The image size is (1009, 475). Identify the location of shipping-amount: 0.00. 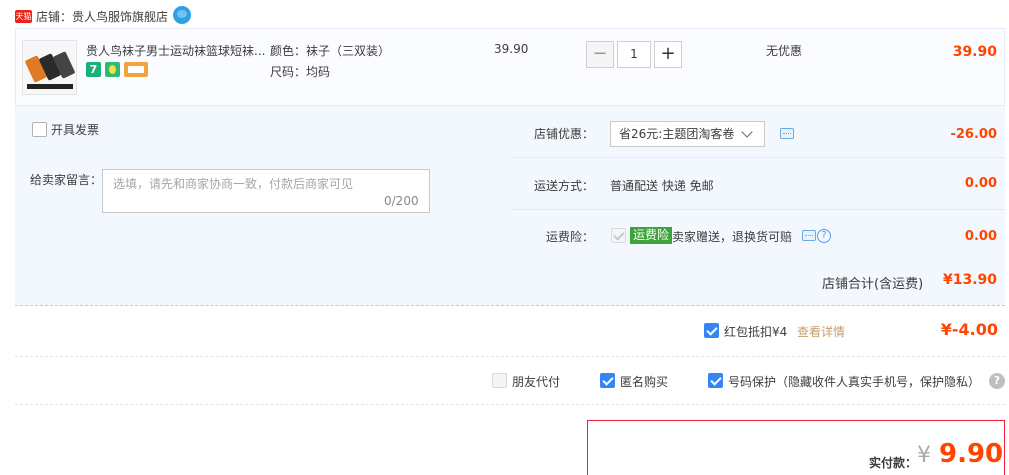
(980, 183).